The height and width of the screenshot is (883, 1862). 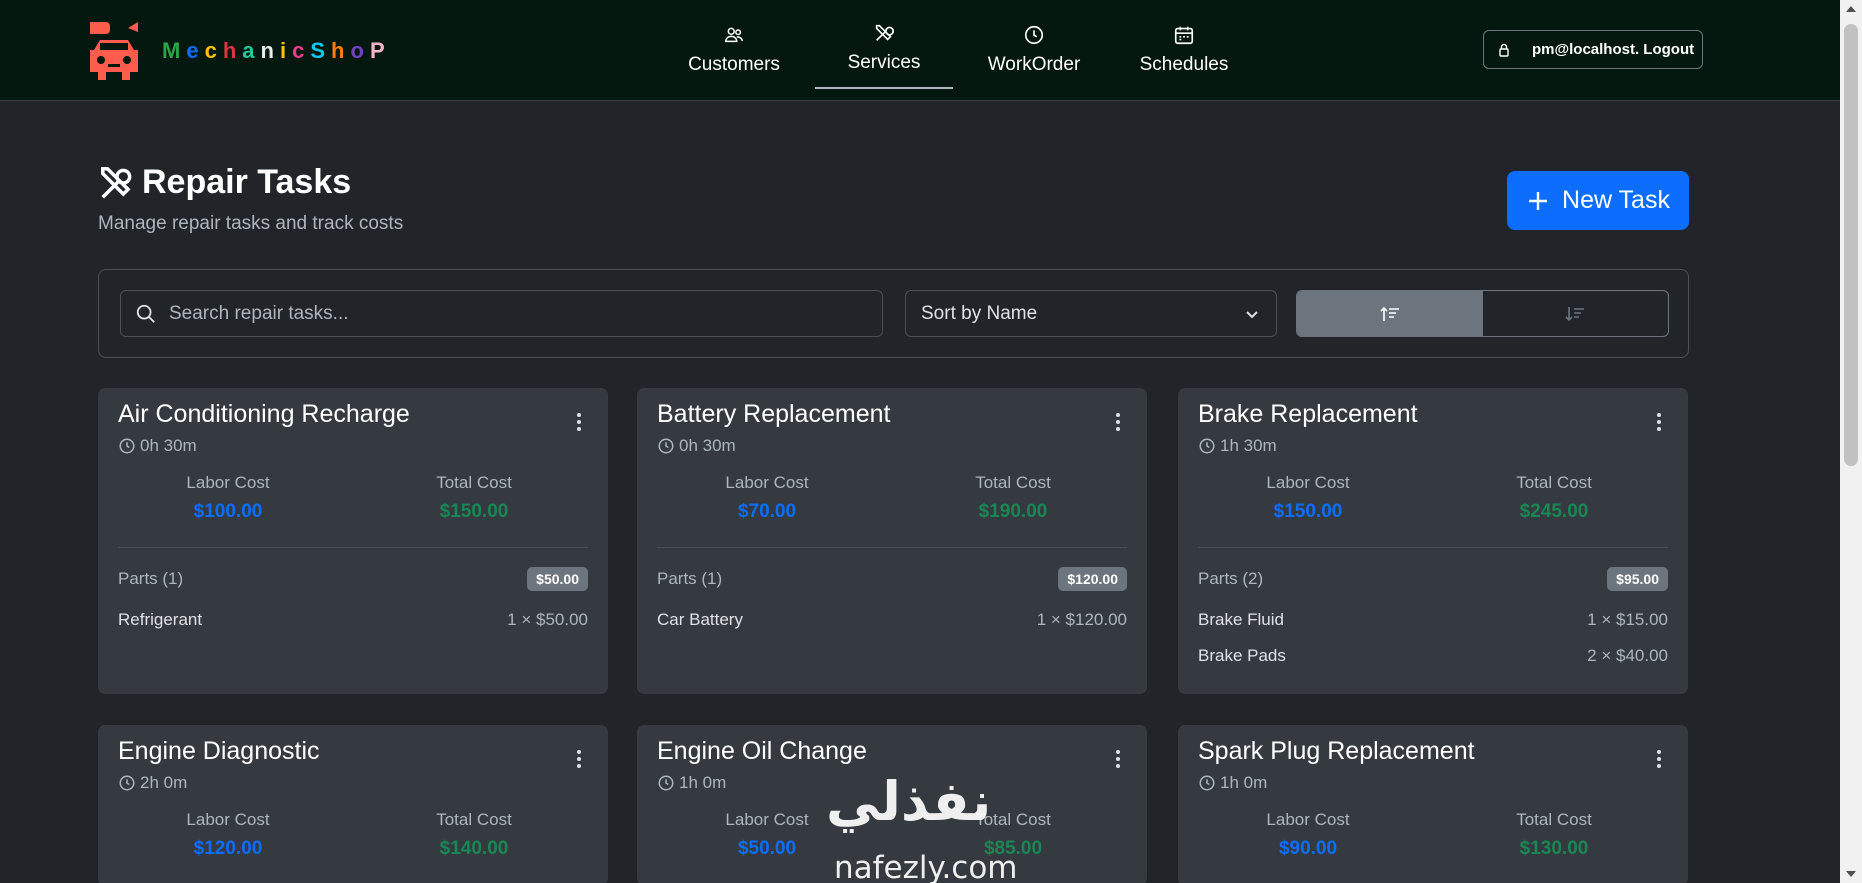 What do you see at coordinates (1184, 35) in the screenshot?
I see `calendar-icon` at bounding box center [1184, 35].